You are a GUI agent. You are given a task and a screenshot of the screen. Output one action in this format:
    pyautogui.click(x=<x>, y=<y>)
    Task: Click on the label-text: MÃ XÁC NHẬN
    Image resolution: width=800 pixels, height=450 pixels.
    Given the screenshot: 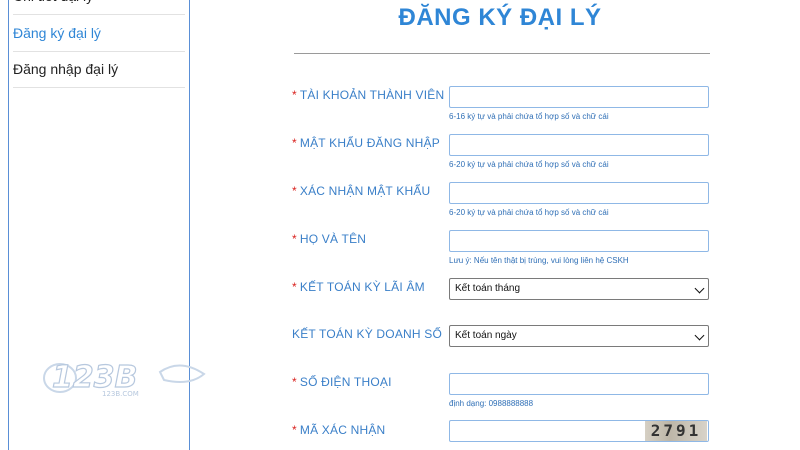 What is the action you would take?
    pyautogui.click(x=342, y=430)
    